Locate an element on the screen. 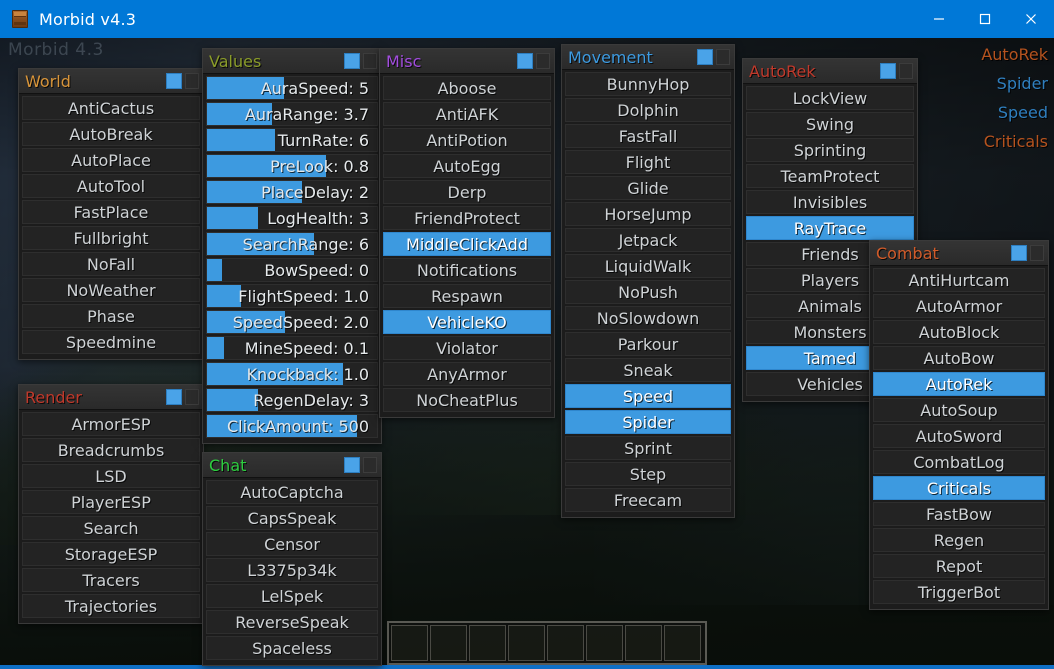  value-slider: PlaceDelay: 2 is located at coordinates (292, 192).